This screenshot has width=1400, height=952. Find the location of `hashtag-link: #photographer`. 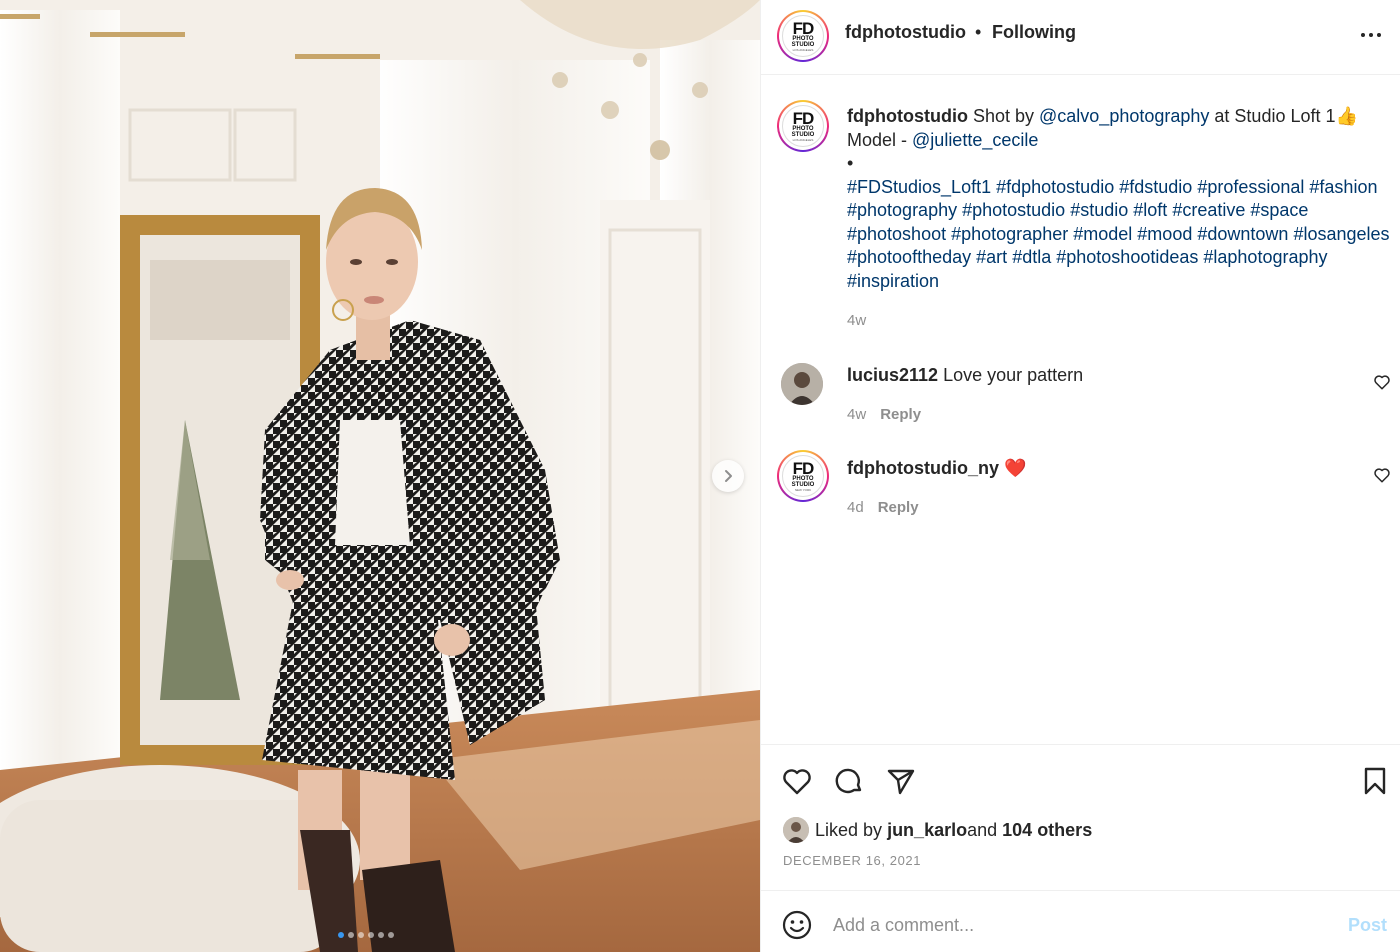

hashtag-link: #photographer is located at coordinates (1009, 234).